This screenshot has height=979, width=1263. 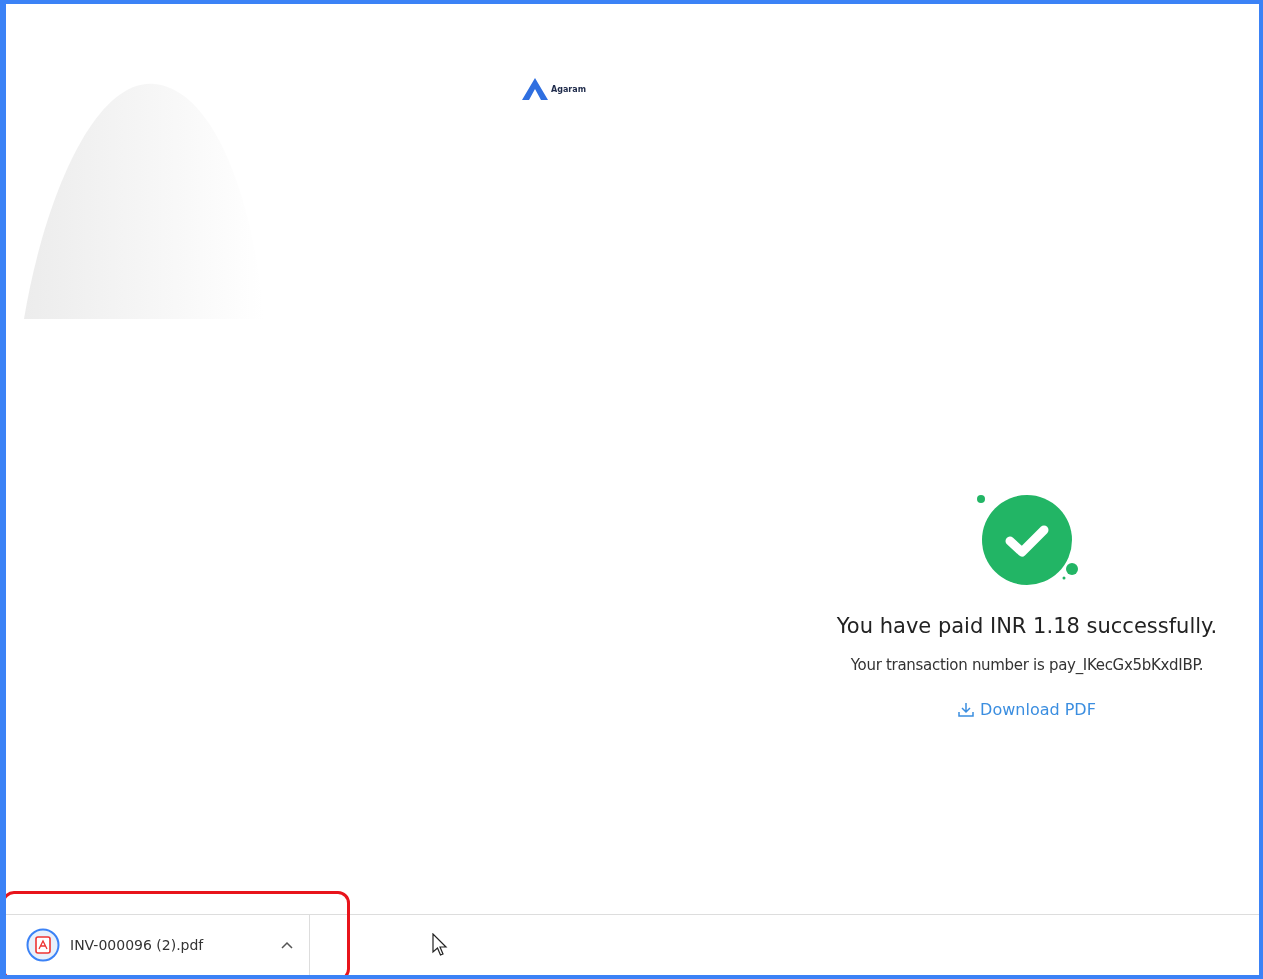 I want to click on payment-message: You have paid INR 1.18 successfully., so click(x=1027, y=626).